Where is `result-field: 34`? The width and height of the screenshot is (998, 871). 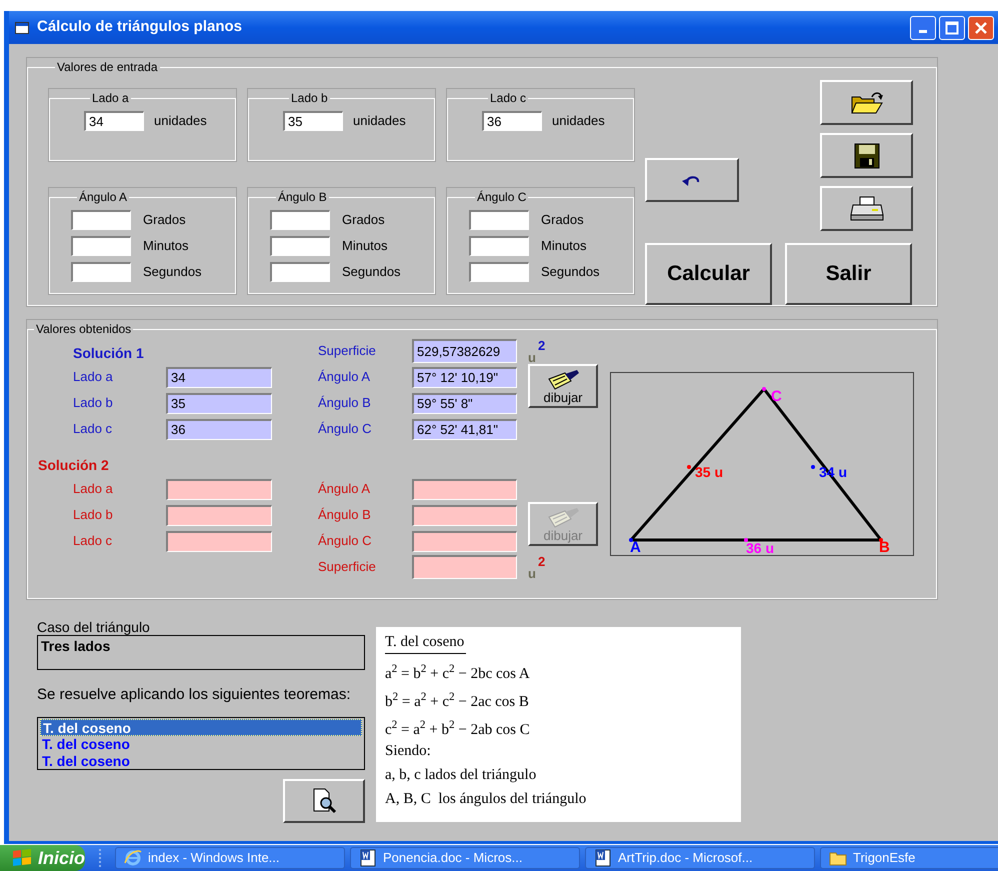 result-field: 34 is located at coordinates (219, 377).